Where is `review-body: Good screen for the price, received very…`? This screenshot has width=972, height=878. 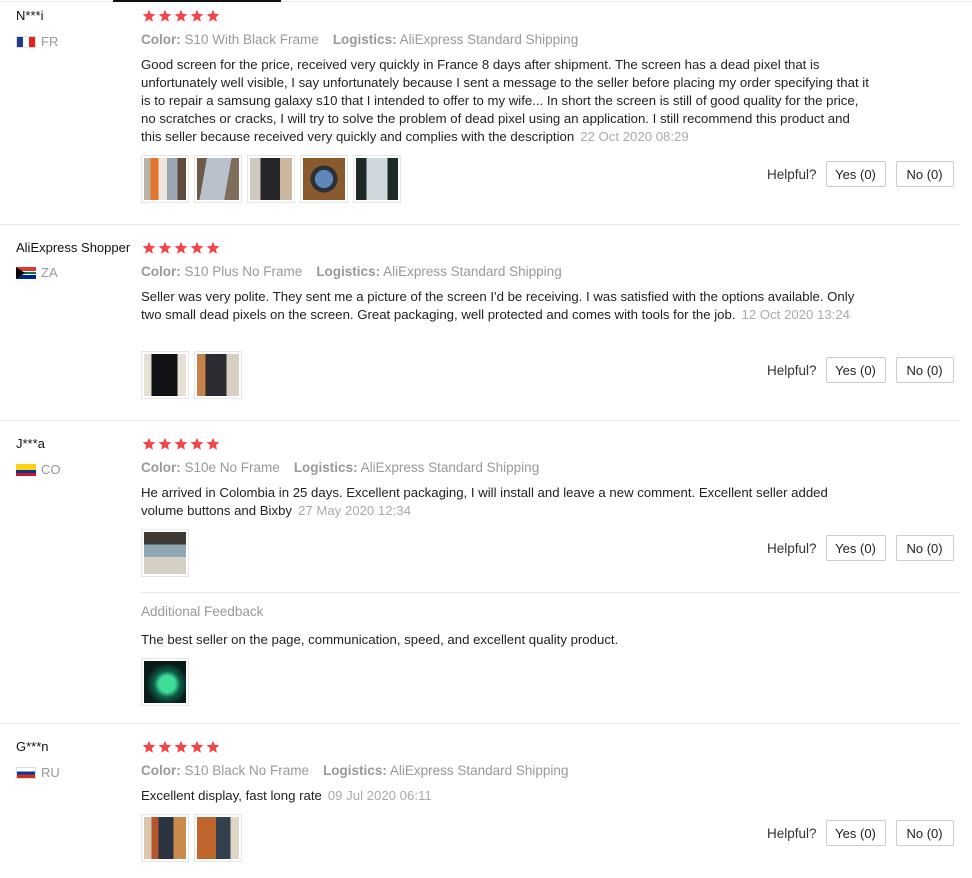 review-body: Good screen for the price, received very… is located at coordinates (505, 100).